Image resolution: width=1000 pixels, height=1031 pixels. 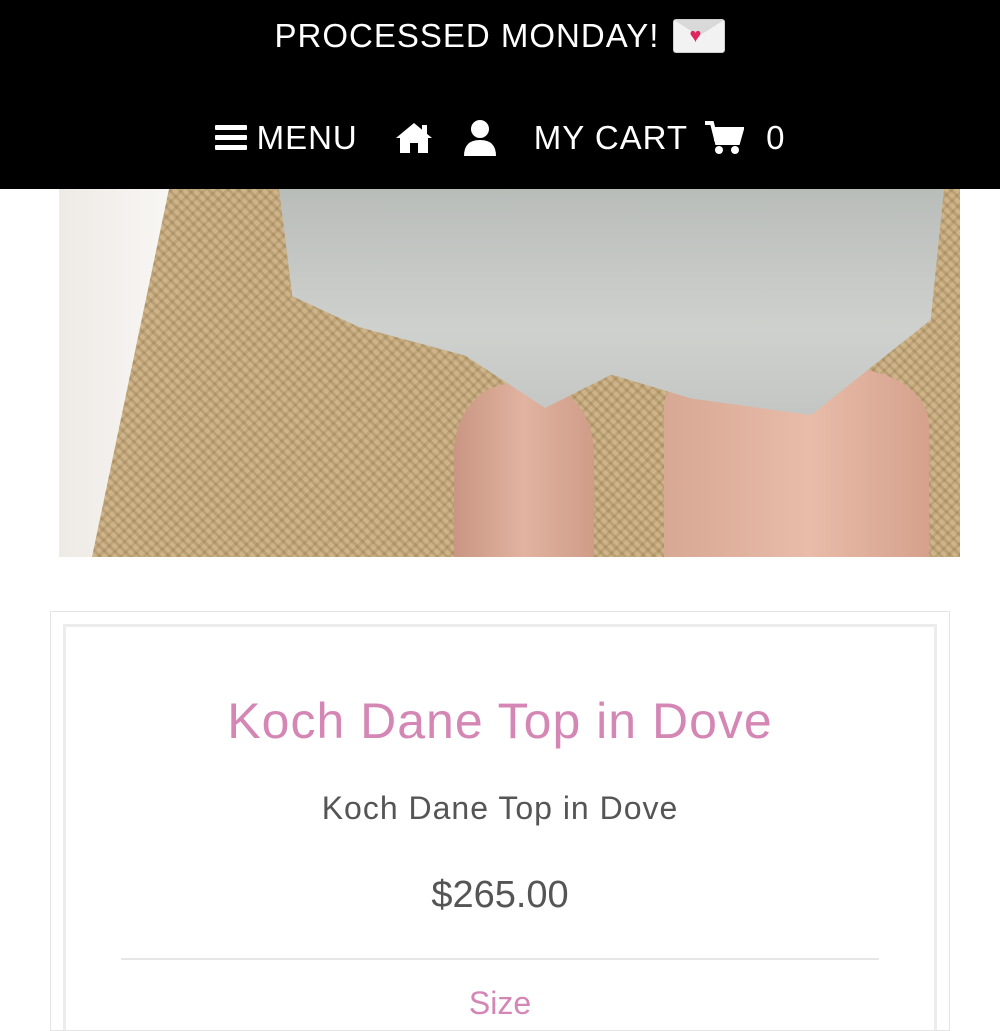 I want to click on home-link, so click(x=414, y=138).